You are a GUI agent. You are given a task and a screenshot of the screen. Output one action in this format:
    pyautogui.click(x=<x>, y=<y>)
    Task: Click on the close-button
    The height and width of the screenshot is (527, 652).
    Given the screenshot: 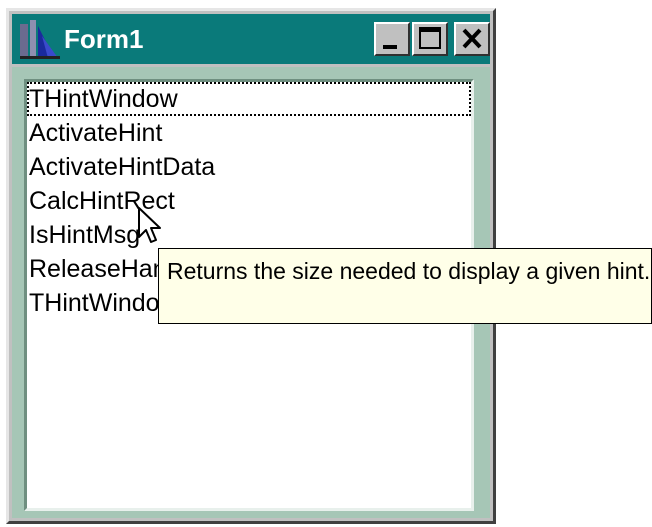 What is the action you would take?
    pyautogui.click(x=472, y=39)
    